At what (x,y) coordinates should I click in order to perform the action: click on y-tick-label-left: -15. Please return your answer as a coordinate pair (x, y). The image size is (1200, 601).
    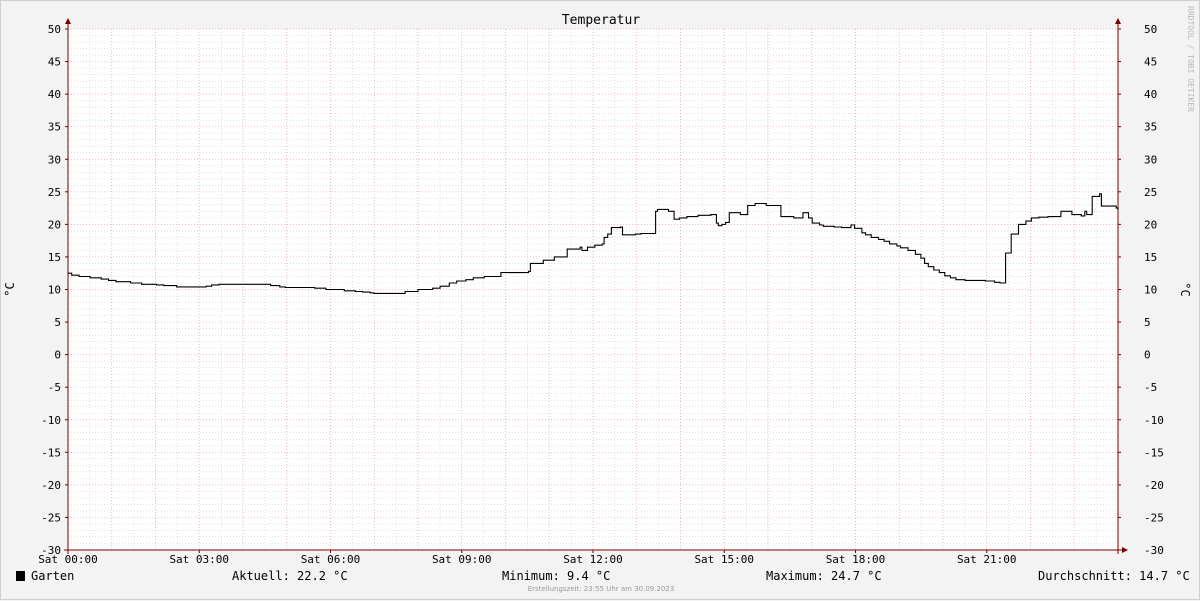
    Looking at the image, I should click on (51, 452).